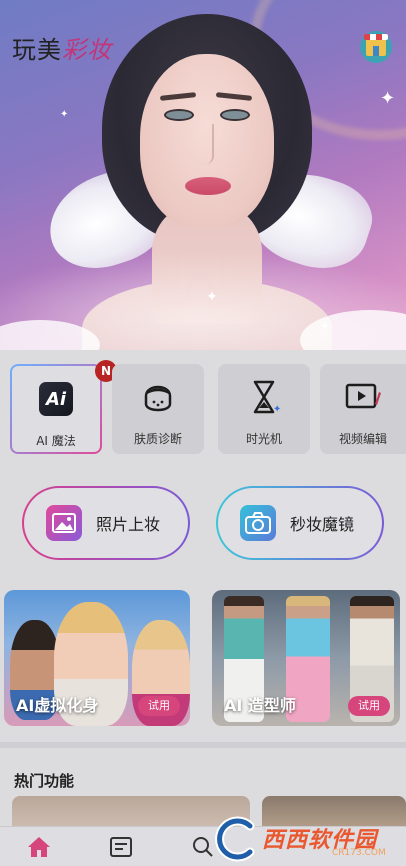  I want to click on photo-makeup-button: 照片上妆, so click(106, 523).